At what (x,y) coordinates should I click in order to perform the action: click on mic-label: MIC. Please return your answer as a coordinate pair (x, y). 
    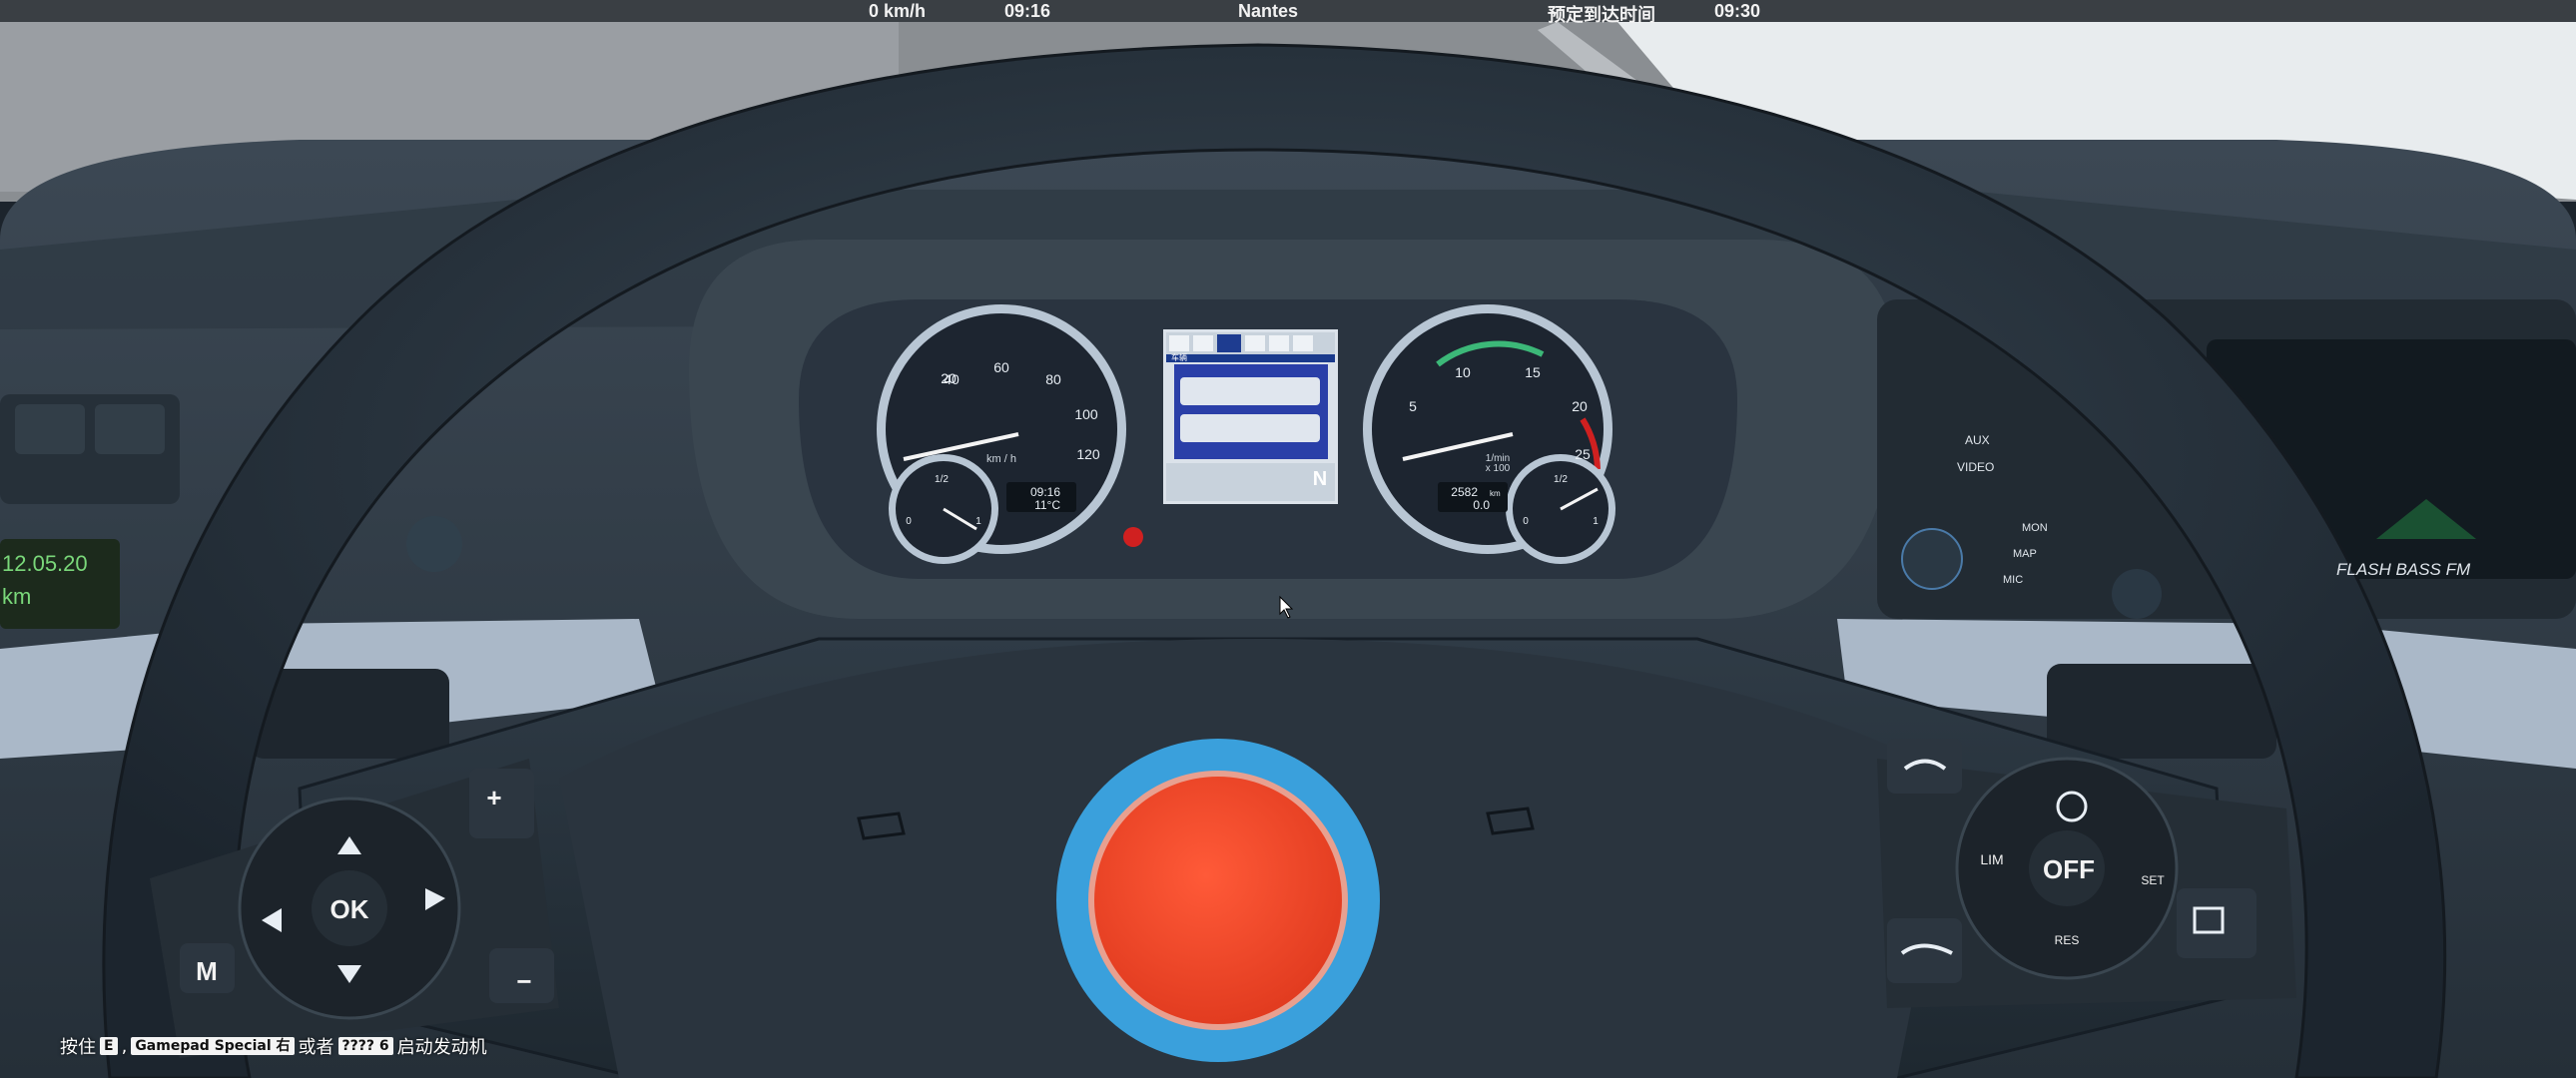
    Looking at the image, I should click on (2013, 580).